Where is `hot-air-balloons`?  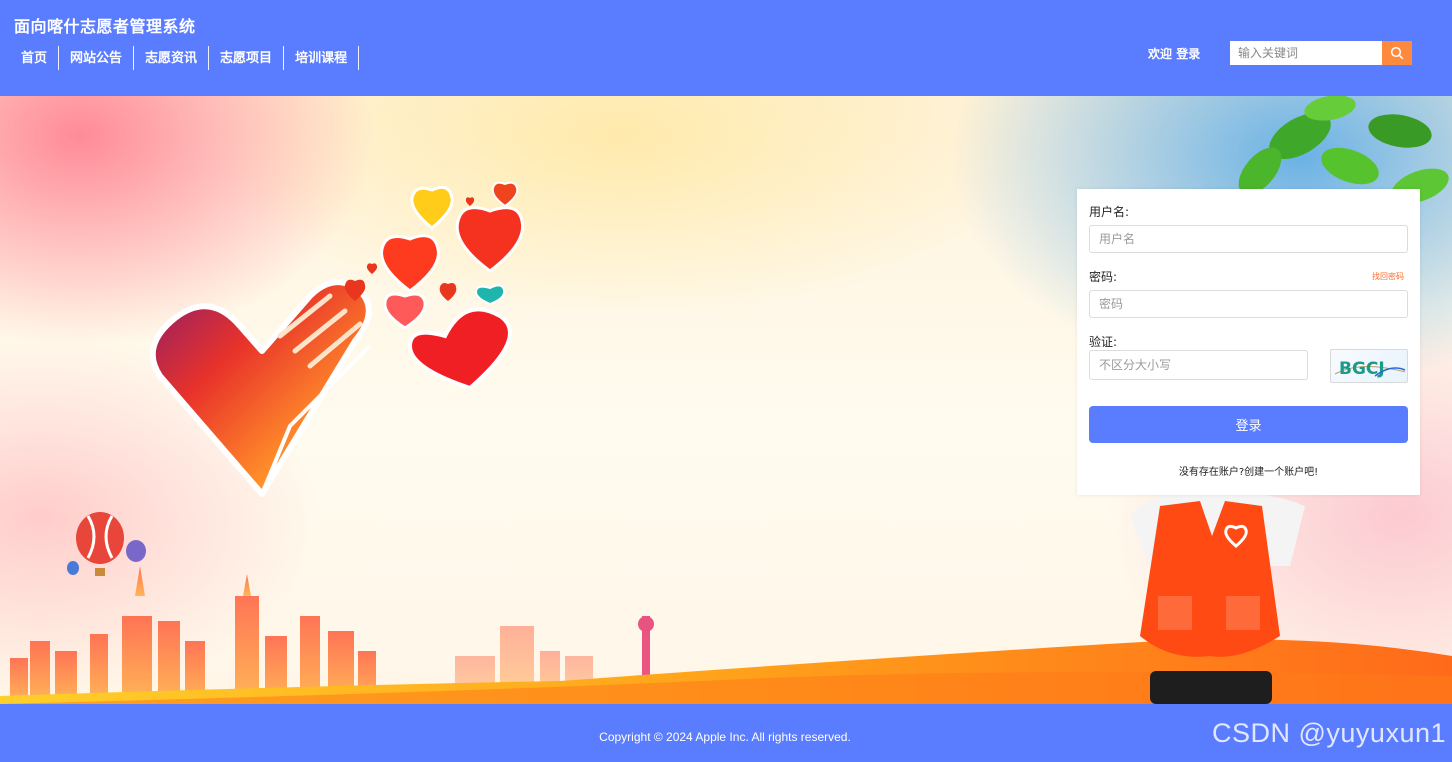
hot-air-balloons is located at coordinates (106, 544).